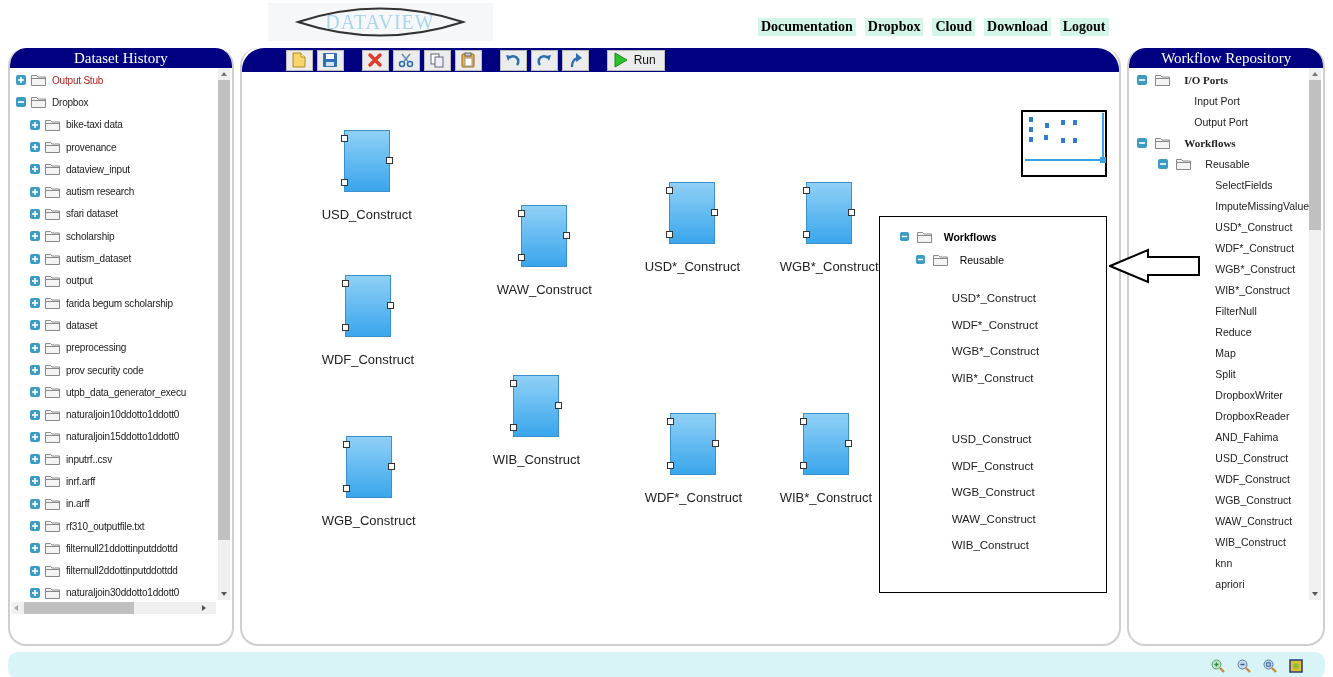 This screenshot has height=677, width=1333. Describe the element at coordinates (826, 497) in the screenshot. I see `node-label: WIB*_Construct` at that location.